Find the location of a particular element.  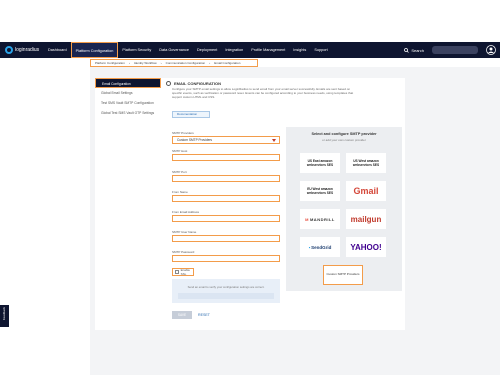

sidebar-item-test-sms-smtp: Test SMS Vault SMTP Configuration is located at coordinates (128, 103).